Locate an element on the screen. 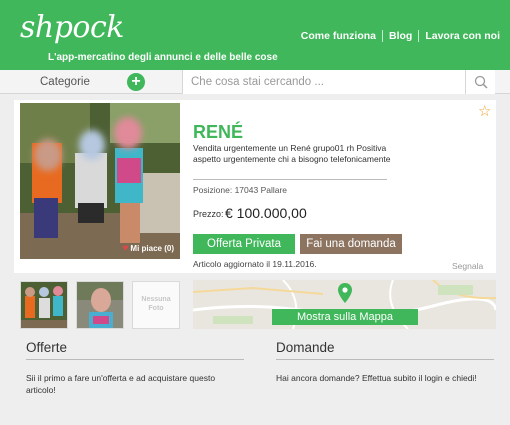  top-nav: Come funziona Blog Lavora con noi is located at coordinates (400, 36).